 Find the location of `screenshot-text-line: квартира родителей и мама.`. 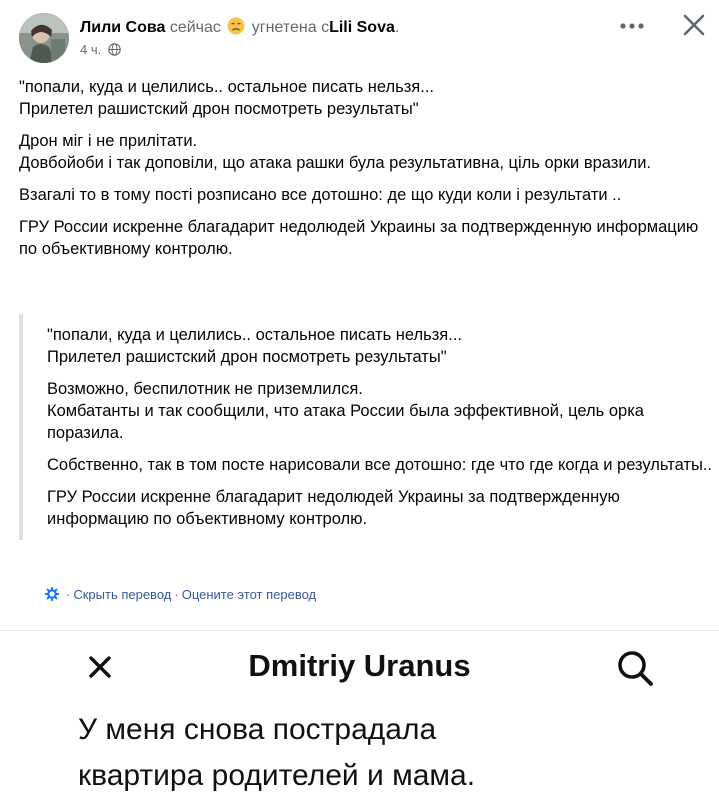

screenshot-text-line: квартира родителей и мама. is located at coordinates (277, 775).